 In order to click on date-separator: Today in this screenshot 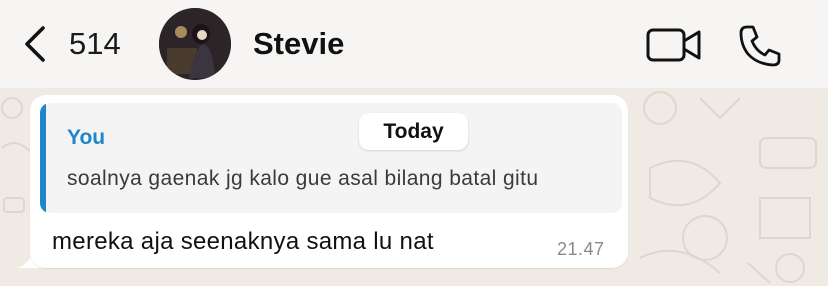, I will do `click(413, 131)`.